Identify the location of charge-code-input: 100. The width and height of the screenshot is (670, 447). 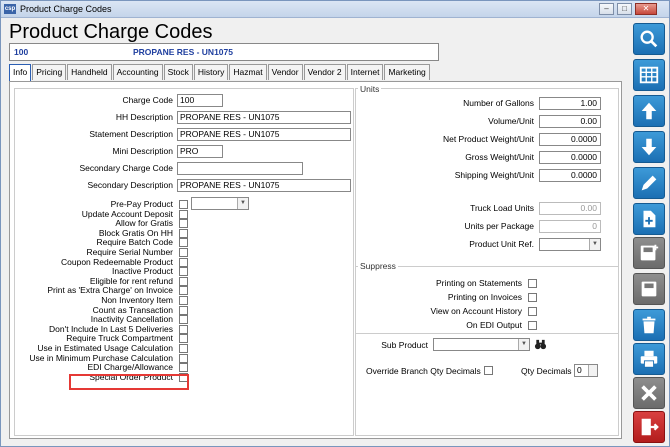
(200, 100).